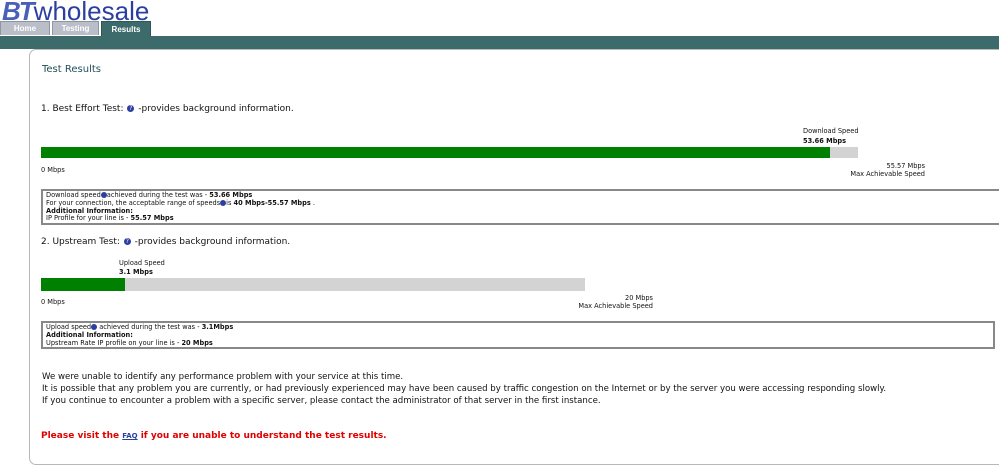  What do you see at coordinates (71, 69) in the screenshot?
I see `page-title: Test Results` at bounding box center [71, 69].